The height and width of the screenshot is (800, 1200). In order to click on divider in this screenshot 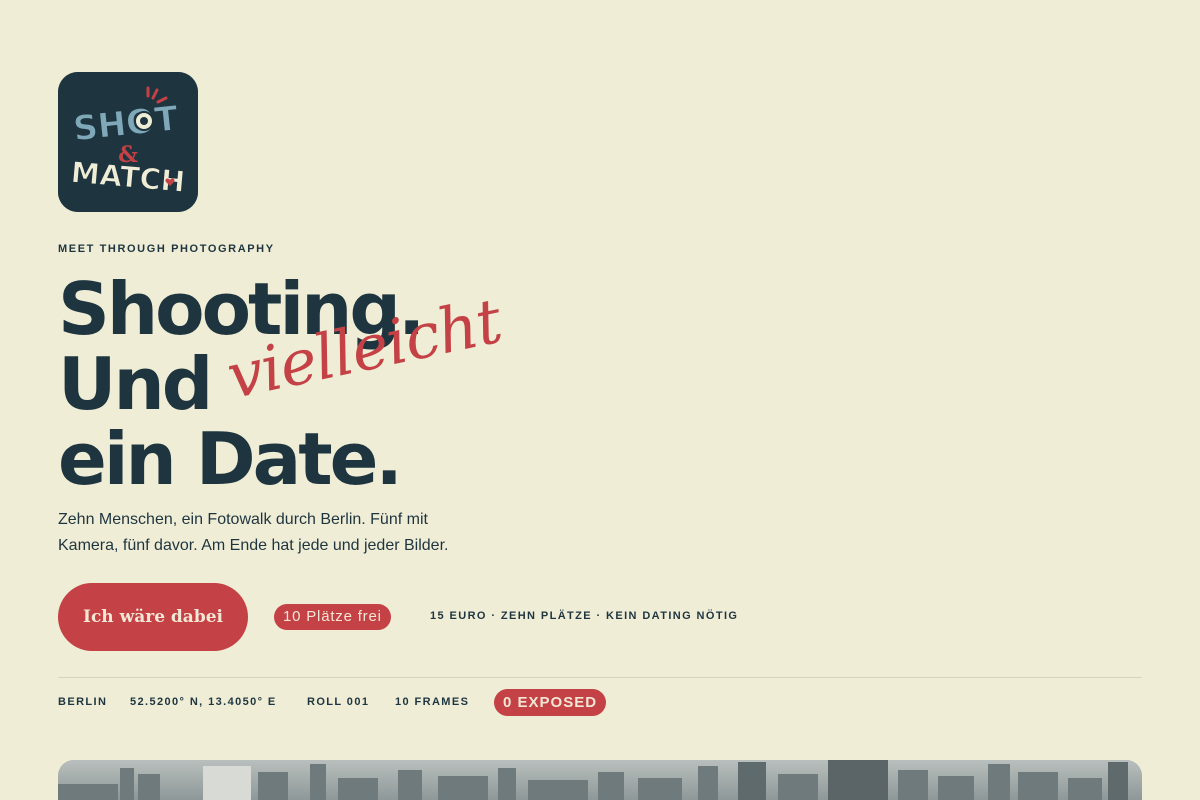, I will do `click(600, 677)`.